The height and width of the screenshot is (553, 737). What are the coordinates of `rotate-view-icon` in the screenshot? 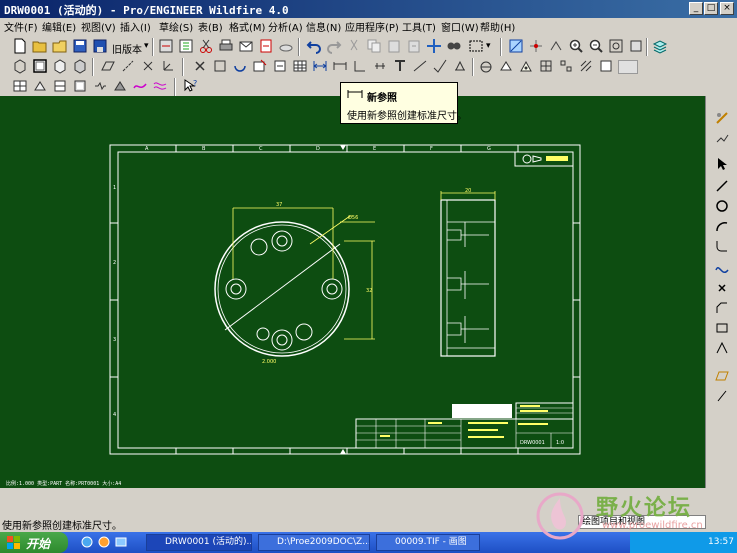 It's located at (240, 66).